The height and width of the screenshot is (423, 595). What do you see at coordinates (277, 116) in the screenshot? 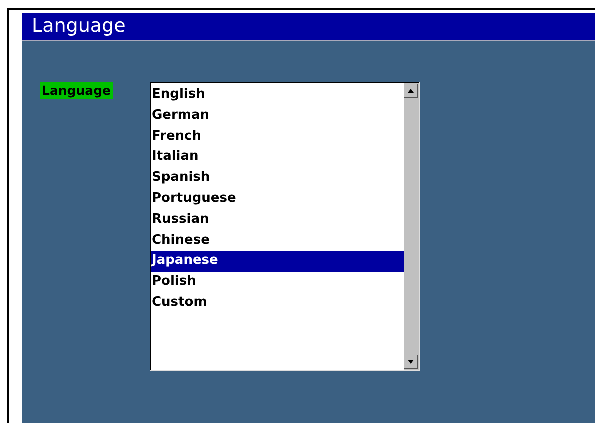
I see `list-item: German` at bounding box center [277, 116].